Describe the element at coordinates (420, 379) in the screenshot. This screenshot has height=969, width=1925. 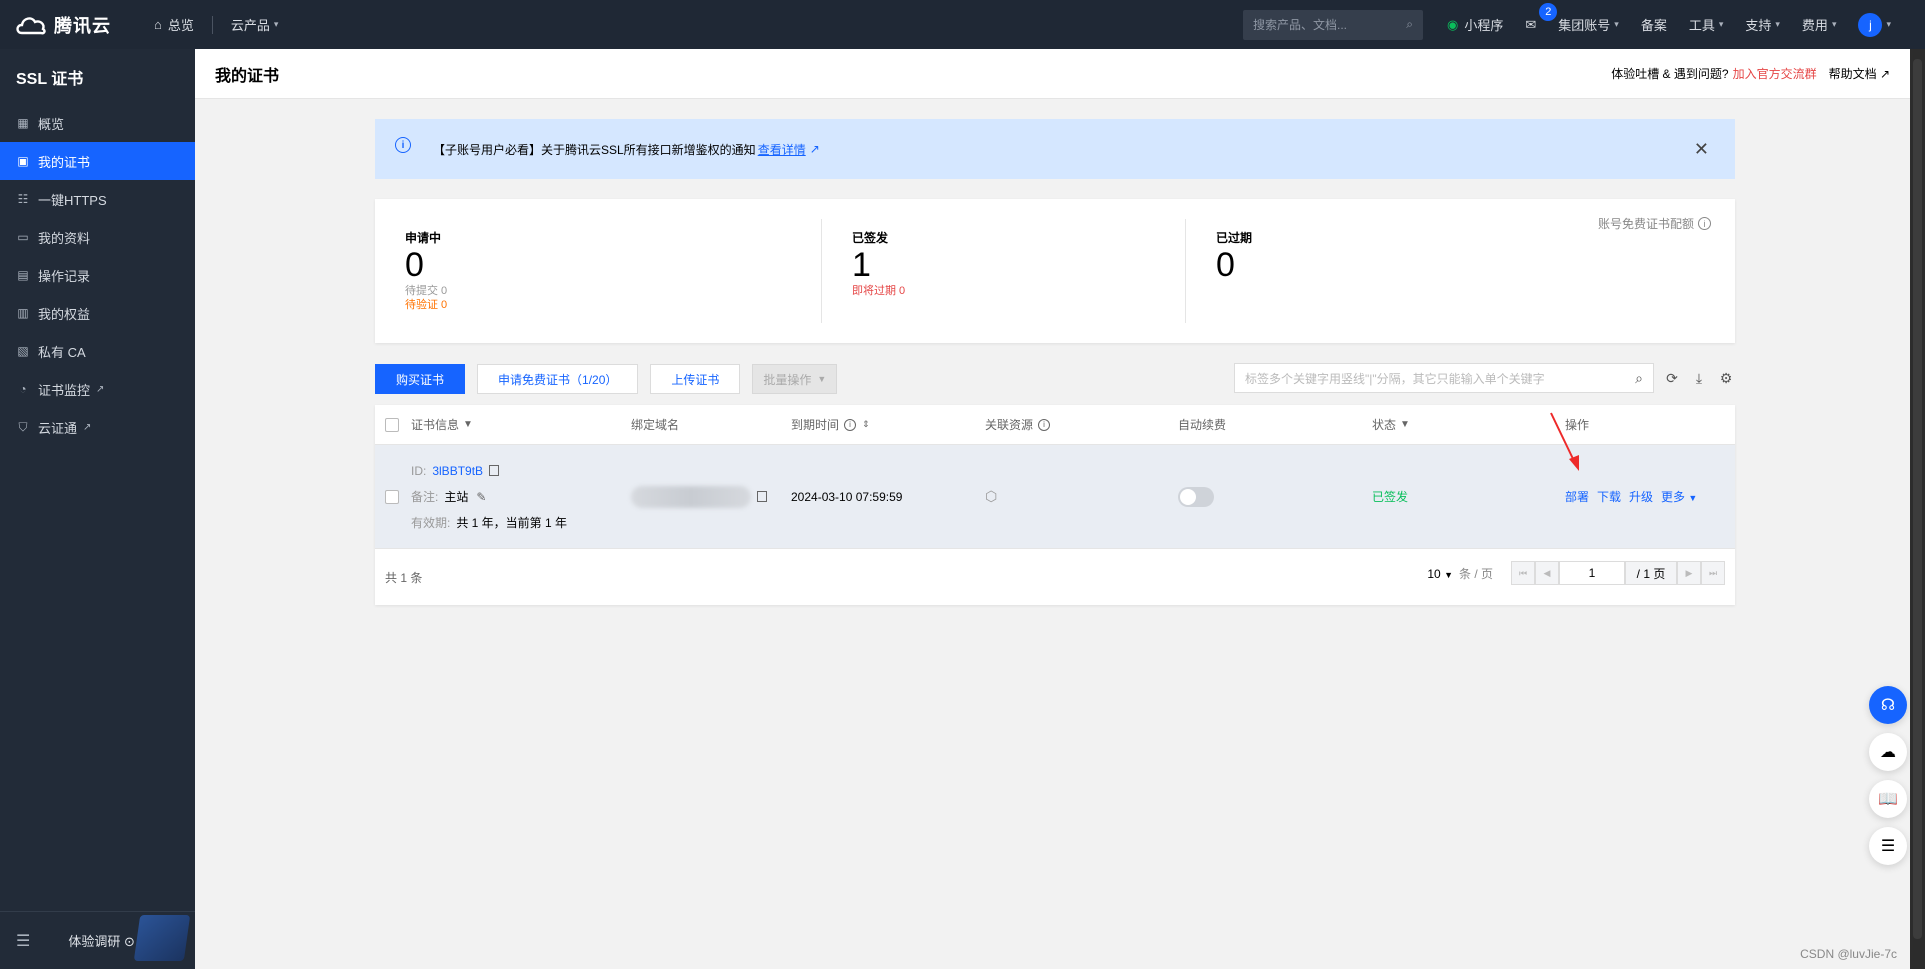
I see `buy-certificate-button: 购买证书` at that location.